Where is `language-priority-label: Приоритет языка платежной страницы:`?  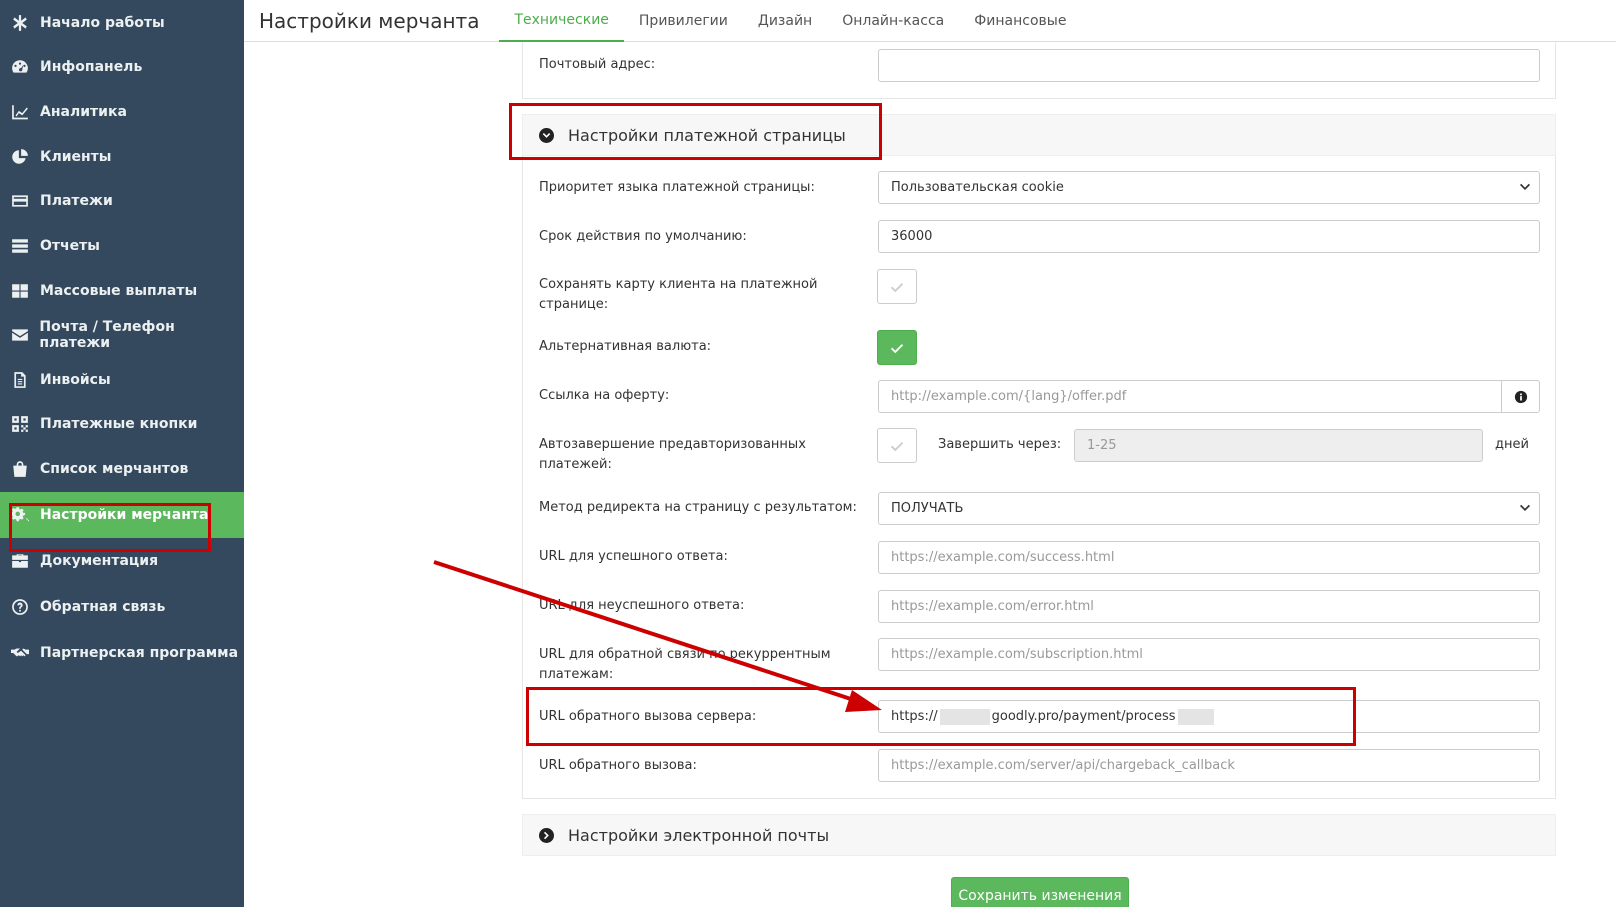 language-priority-label: Приоритет языка платежной страницы: is located at coordinates (677, 187).